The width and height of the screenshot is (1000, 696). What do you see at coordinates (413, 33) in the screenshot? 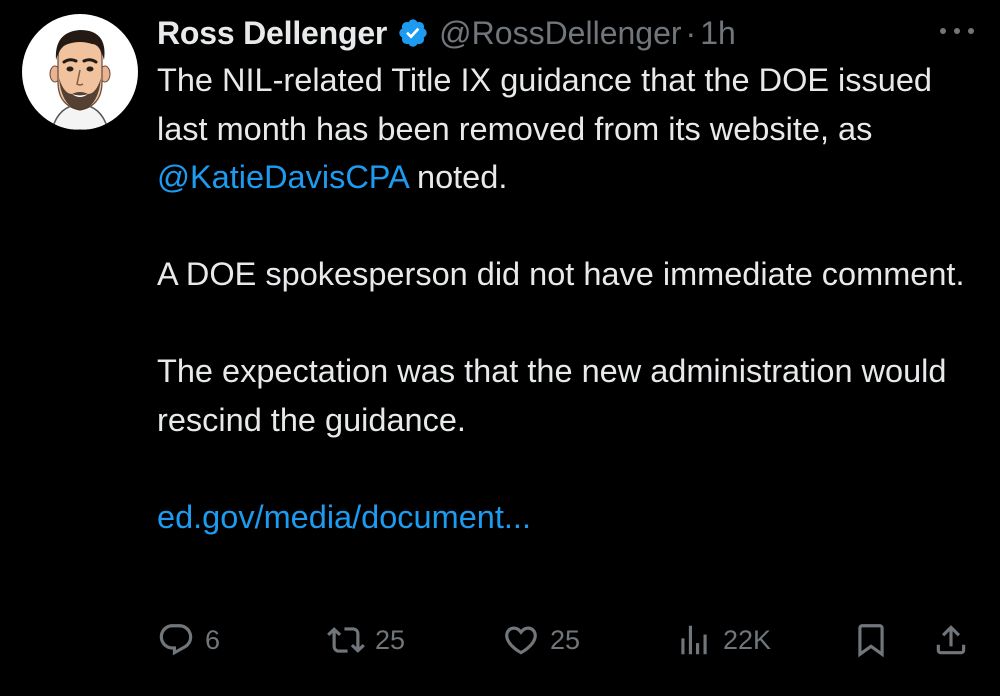
I see `verified-badge-icon` at bounding box center [413, 33].